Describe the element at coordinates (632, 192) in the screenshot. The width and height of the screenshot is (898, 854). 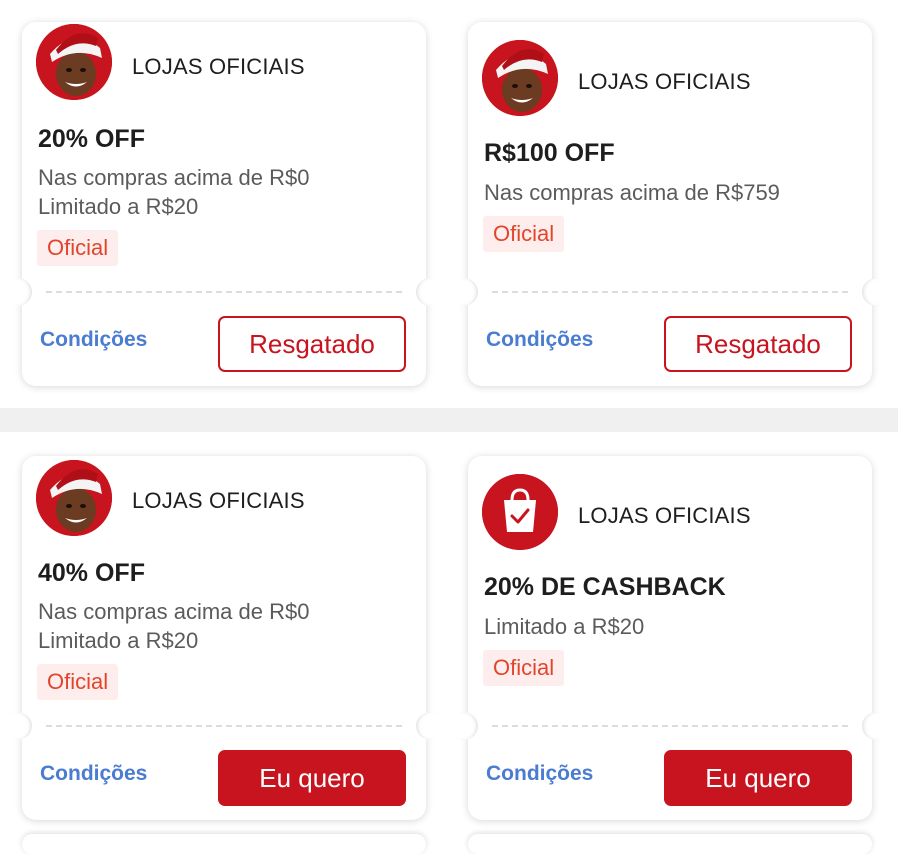
I see `coupon-min-purchase: Nas compras acima de R$759` at that location.